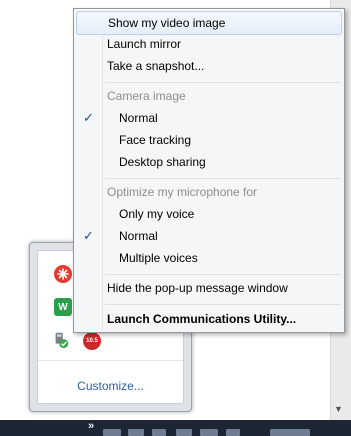  I want to click on menu-item-label: Desktop sharing, so click(162, 162).